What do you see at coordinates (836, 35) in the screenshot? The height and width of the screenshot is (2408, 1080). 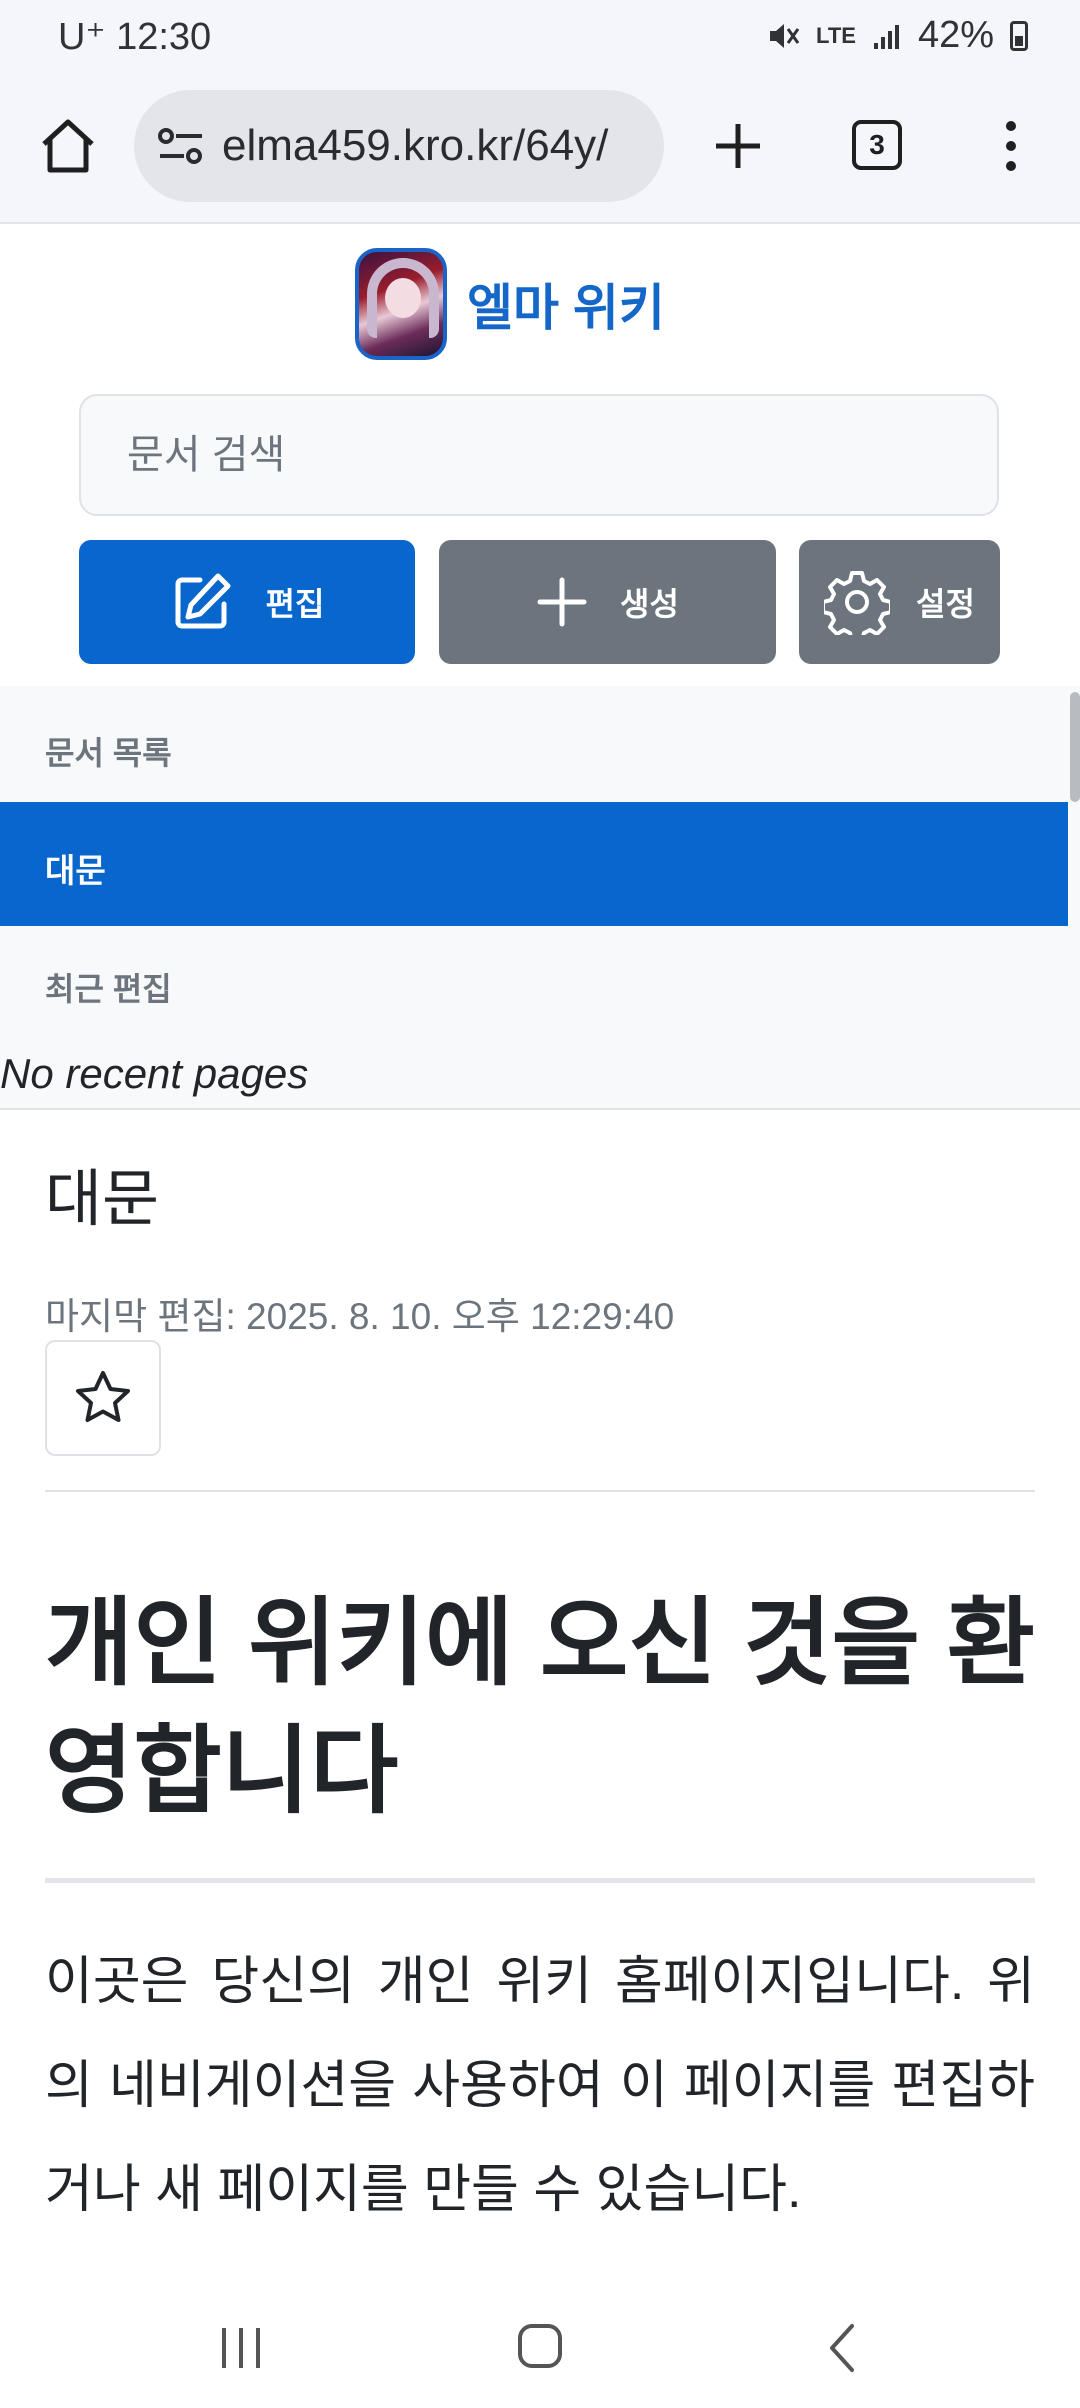 I see `network-type: LTE` at bounding box center [836, 35].